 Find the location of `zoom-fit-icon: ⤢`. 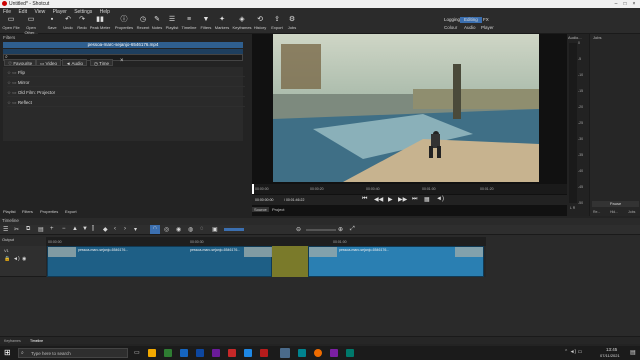

zoom-fit-icon: ⤢ is located at coordinates (352, 229).